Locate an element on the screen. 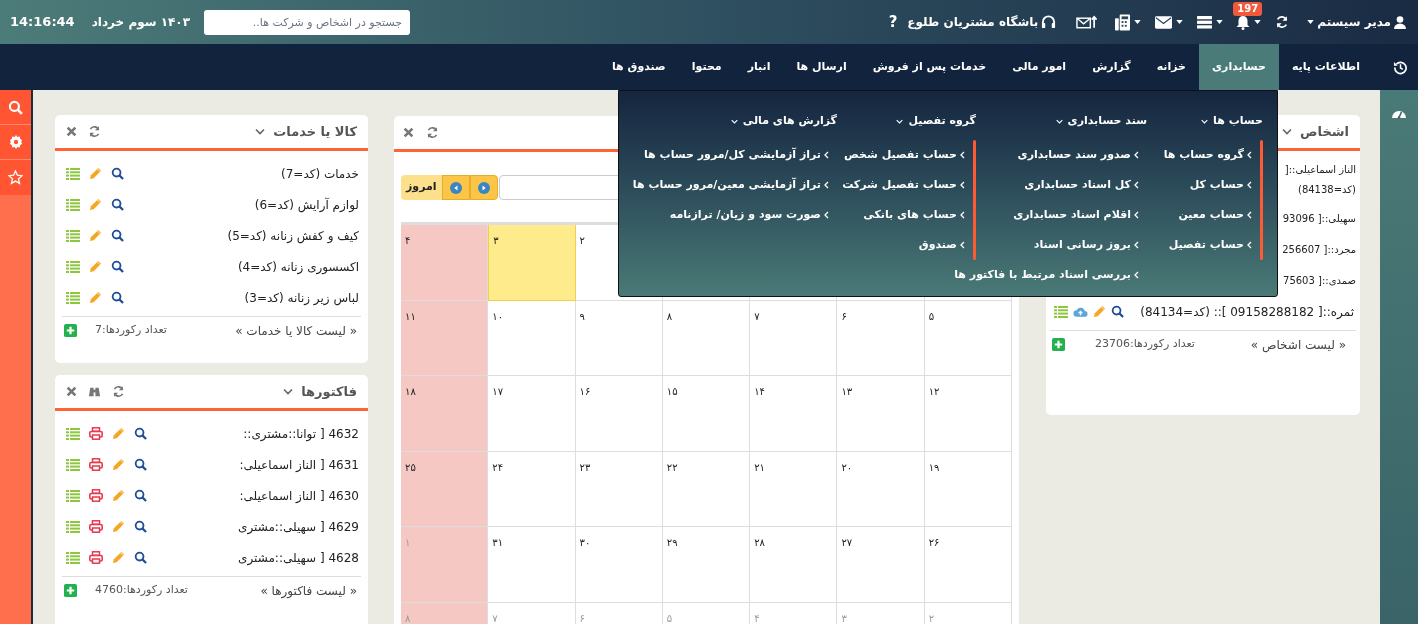  menu-item: حساب معین is located at coordinates (1207, 215).